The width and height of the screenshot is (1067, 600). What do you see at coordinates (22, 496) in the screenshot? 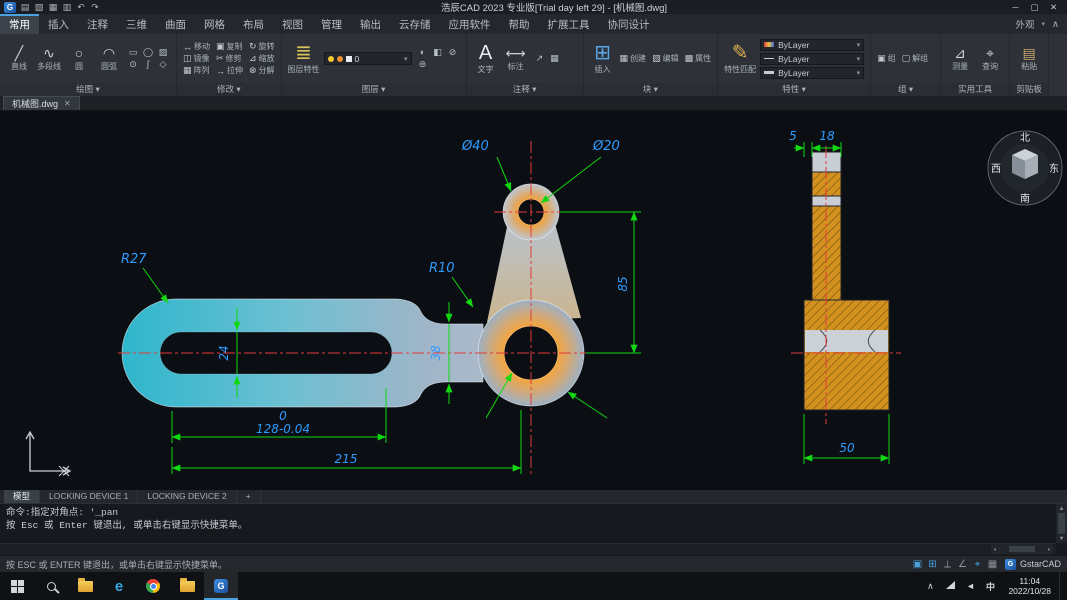
I see `layout-tab-model: 模型` at bounding box center [22, 496].